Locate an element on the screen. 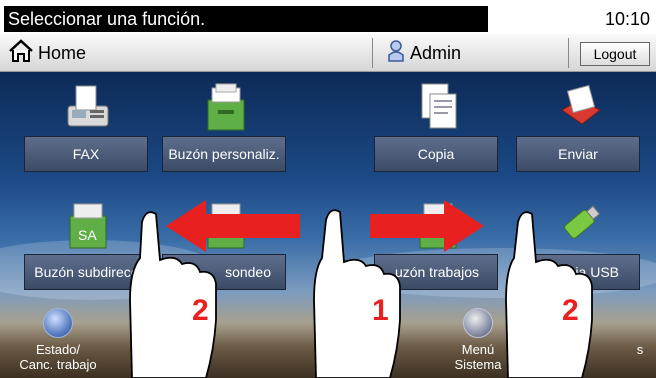  language-icon is located at coordinates (337, 323).